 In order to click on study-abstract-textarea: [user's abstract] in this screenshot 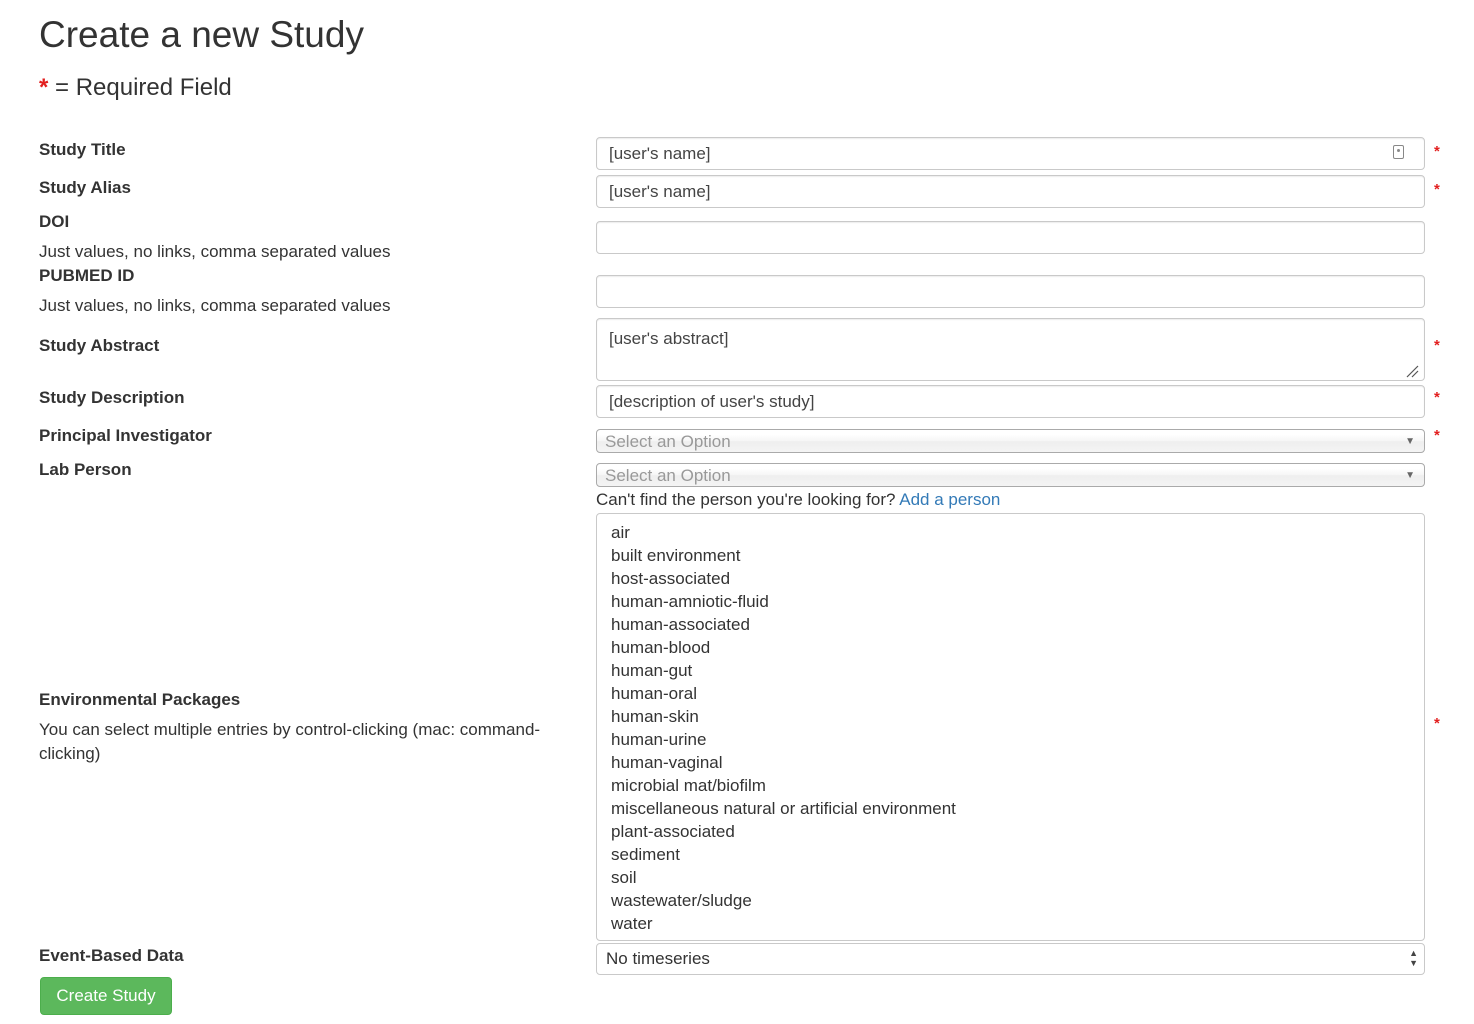, I will do `click(1010, 349)`.